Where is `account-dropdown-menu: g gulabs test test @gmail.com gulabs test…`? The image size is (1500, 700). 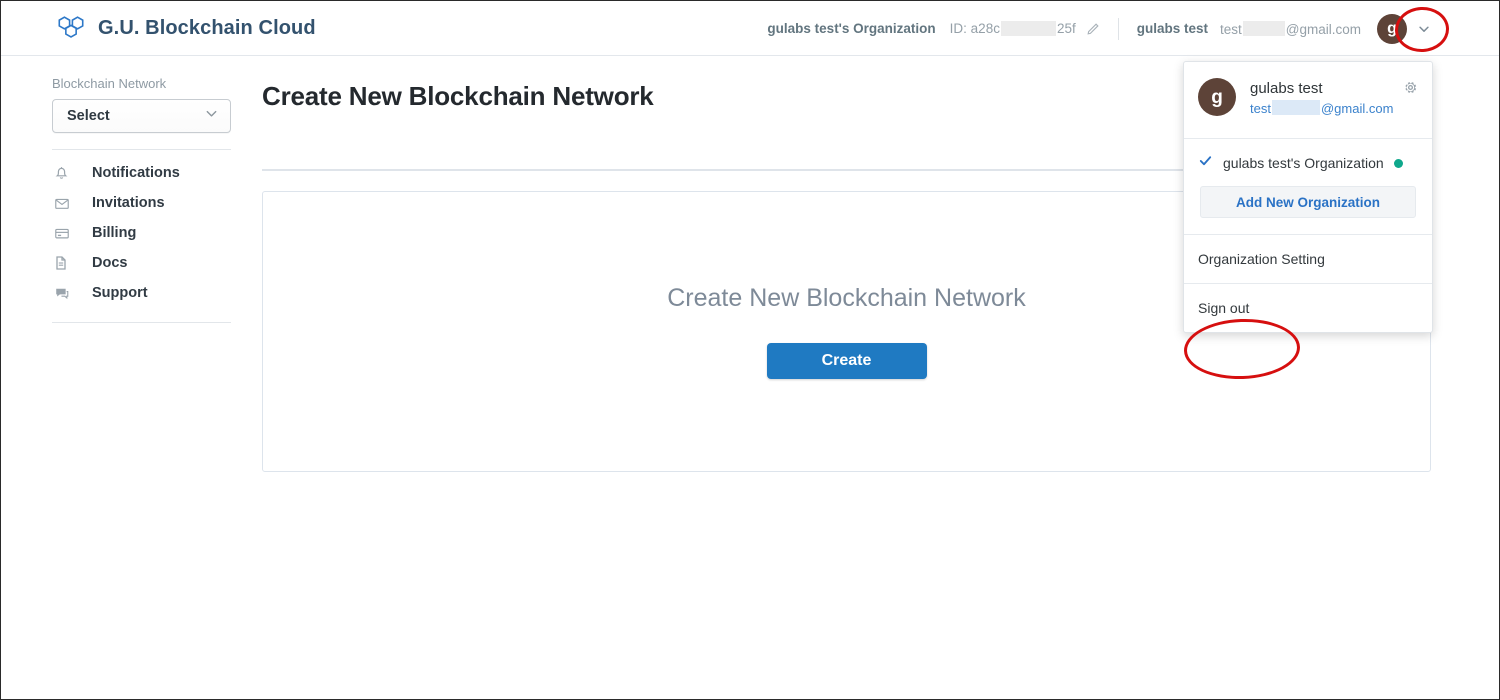
account-dropdown-menu: g gulabs test test @gmail.com gulabs test… is located at coordinates (1308, 197).